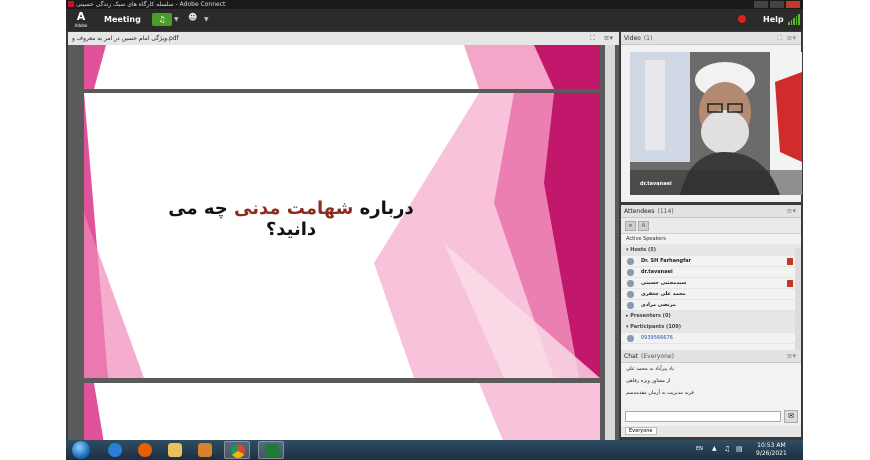 This screenshot has height=460, width=870. What do you see at coordinates (81, 450) in the screenshot?
I see `start-button` at bounding box center [81, 450].